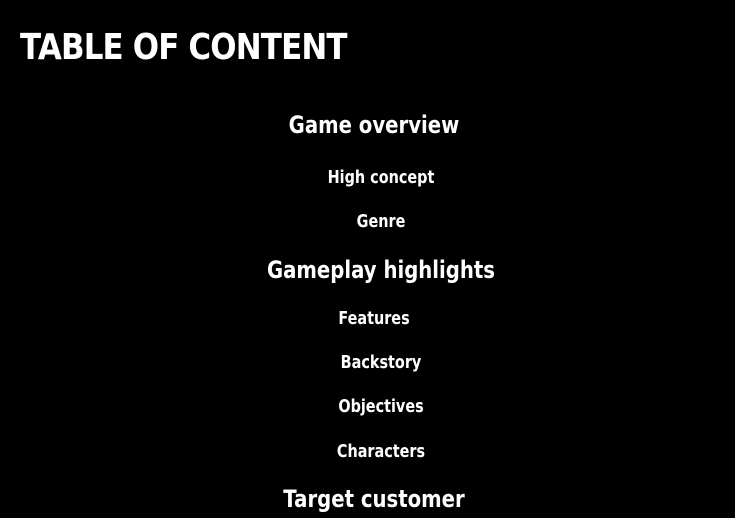 The height and width of the screenshot is (518, 735). Describe the element at coordinates (381, 362) in the screenshot. I see `toc-item-backstory: Backstory` at that location.